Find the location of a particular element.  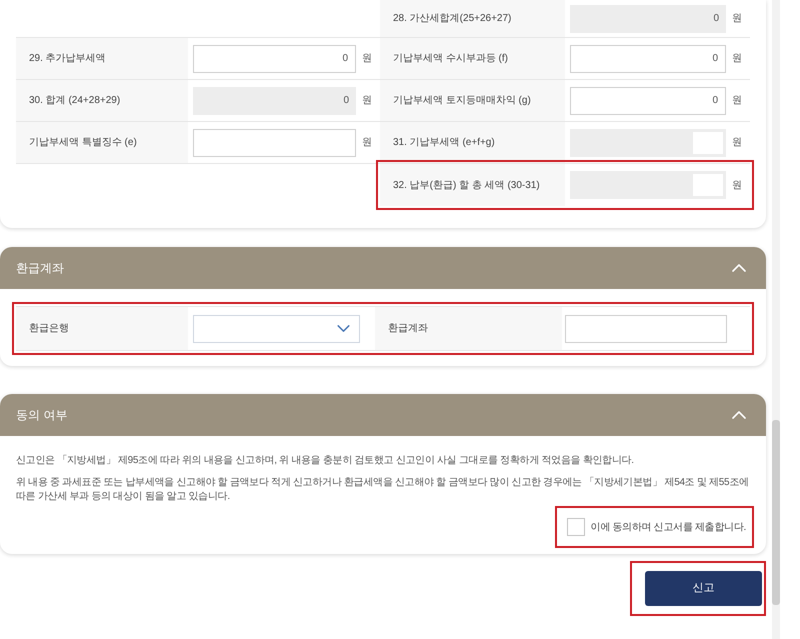

consent-text: 신고인은 「지방세법」 제95조에 따라 위의 내용을 신고하며, 위 내용을 충분히 검토했고 신고인이 사실 그대로를 정확하게 적었음을 확인합니다. is located at coordinates (325, 461).